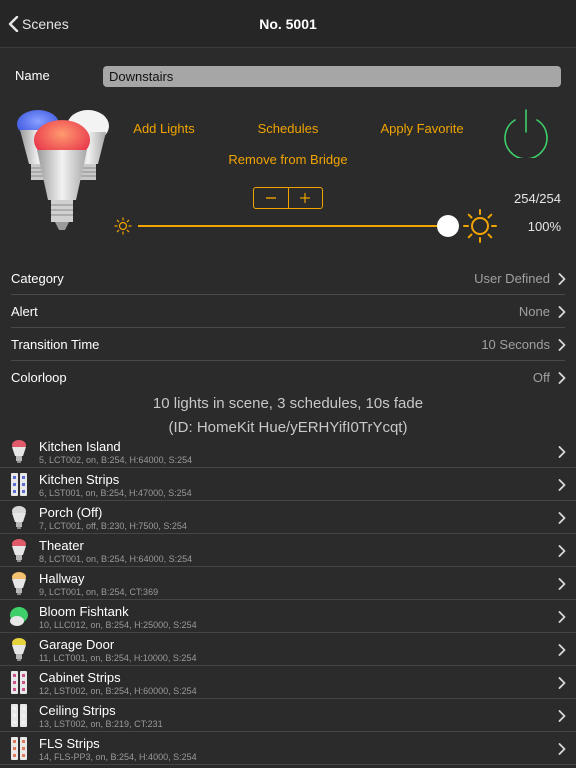 The image size is (576, 768). What do you see at coordinates (288, 311) in the screenshot?
I see `alert-row: Alert None` at bounding box center [288, 311].